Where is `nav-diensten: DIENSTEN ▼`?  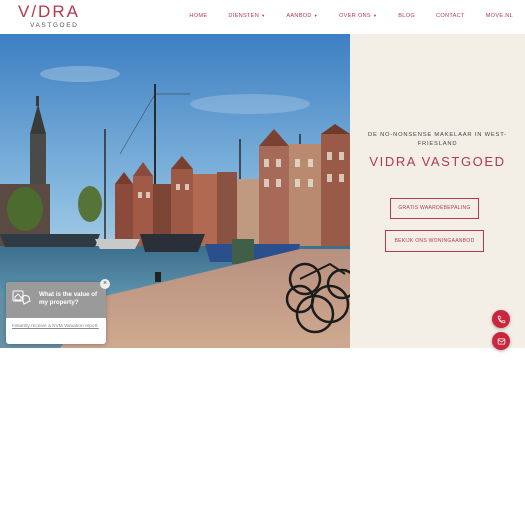
nav-diensten: DIENSTEN ▼ is located at coordinates (246, 16).